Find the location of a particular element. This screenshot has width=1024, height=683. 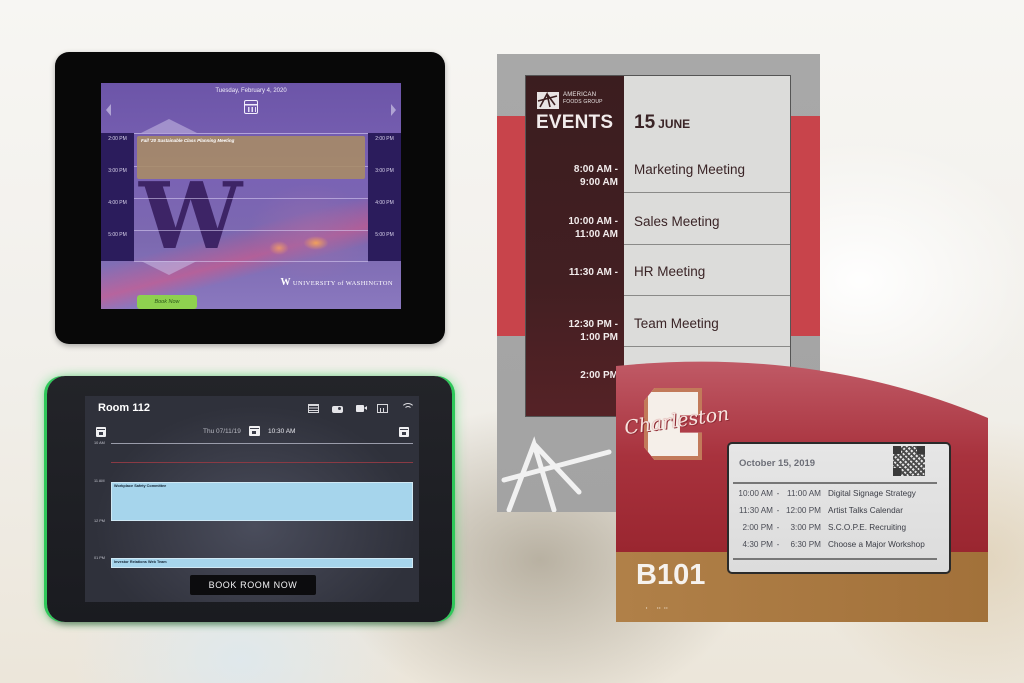

event-end: 12:00 PM is located at coordinates (803, 510).